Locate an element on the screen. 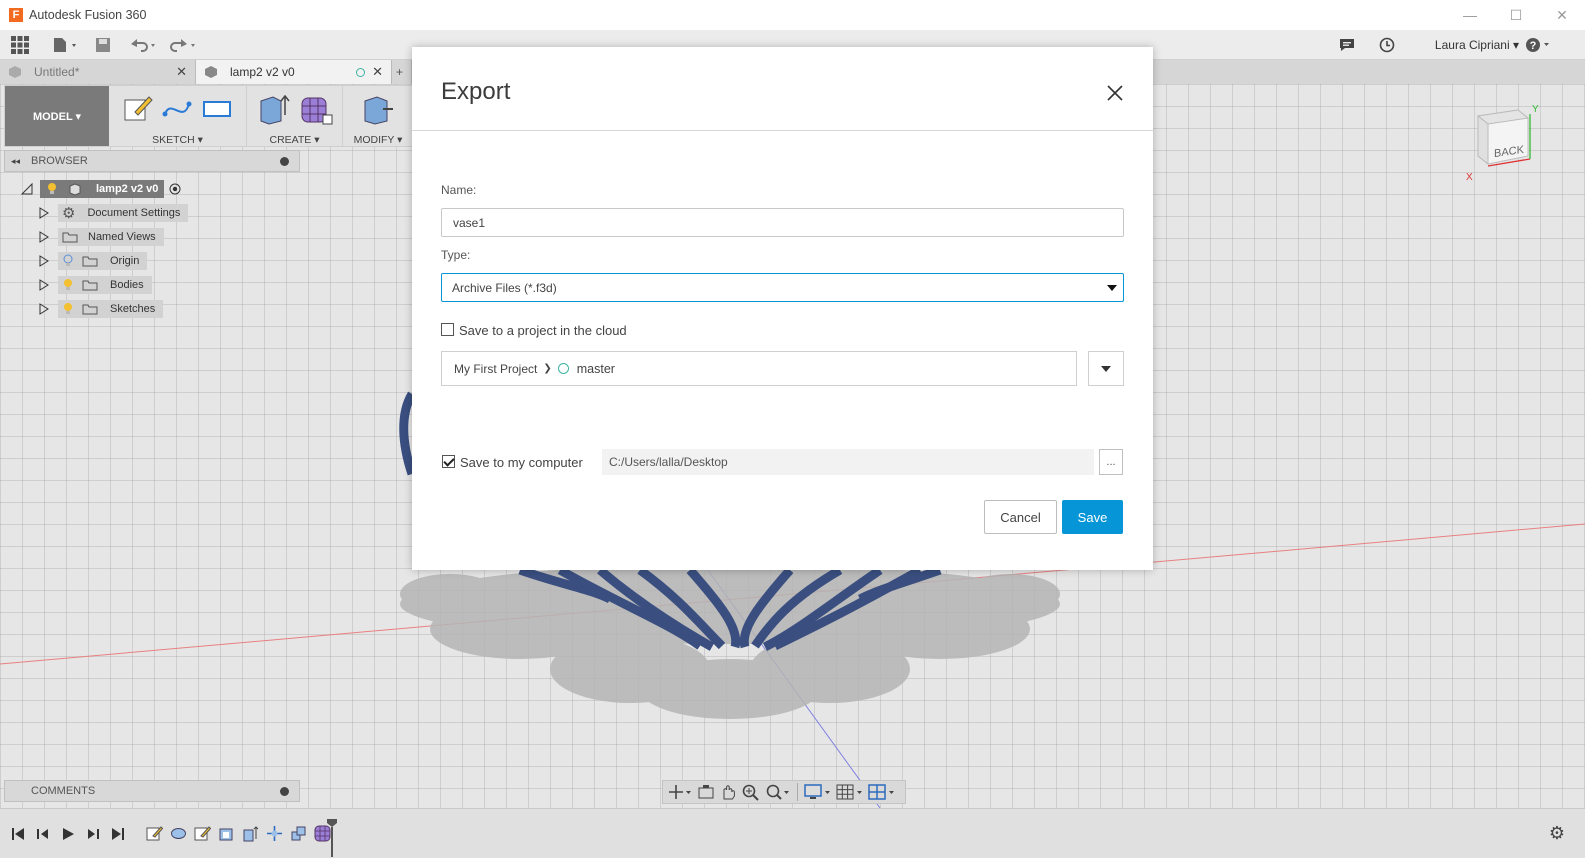  step-back-icon is located at coordinates (43, 834).